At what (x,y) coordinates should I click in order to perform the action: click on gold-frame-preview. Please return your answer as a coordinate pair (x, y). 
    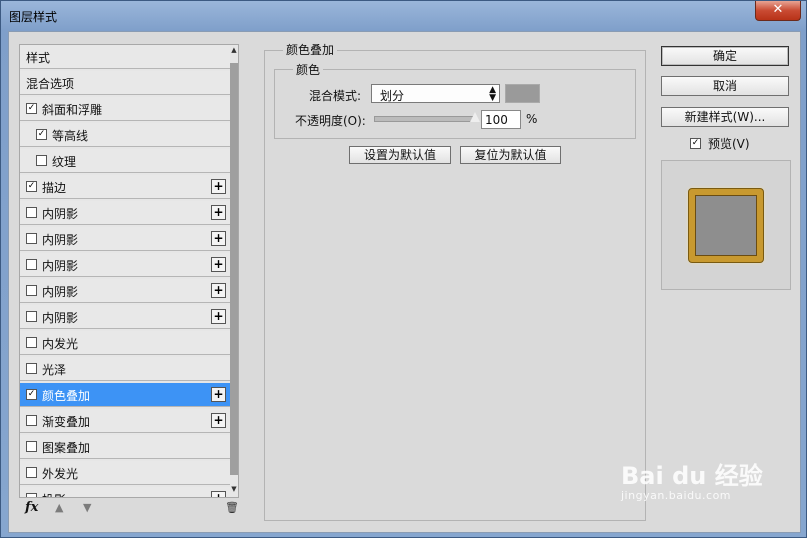
    Looking at the image, I should click on (726, 225).